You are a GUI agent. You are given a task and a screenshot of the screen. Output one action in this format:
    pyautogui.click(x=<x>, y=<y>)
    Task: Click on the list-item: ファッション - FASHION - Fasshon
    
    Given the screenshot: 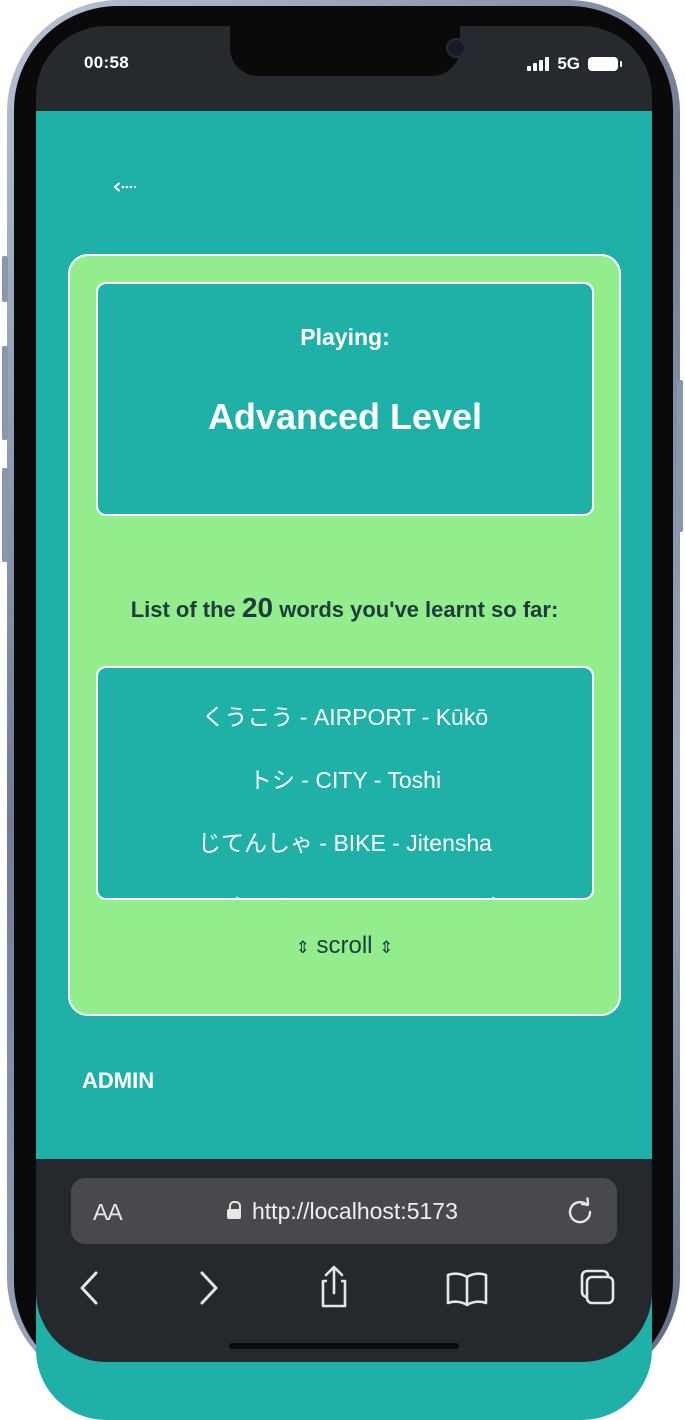 What is the action you would take?
    pyautogui.click(x=345, y=892)
    